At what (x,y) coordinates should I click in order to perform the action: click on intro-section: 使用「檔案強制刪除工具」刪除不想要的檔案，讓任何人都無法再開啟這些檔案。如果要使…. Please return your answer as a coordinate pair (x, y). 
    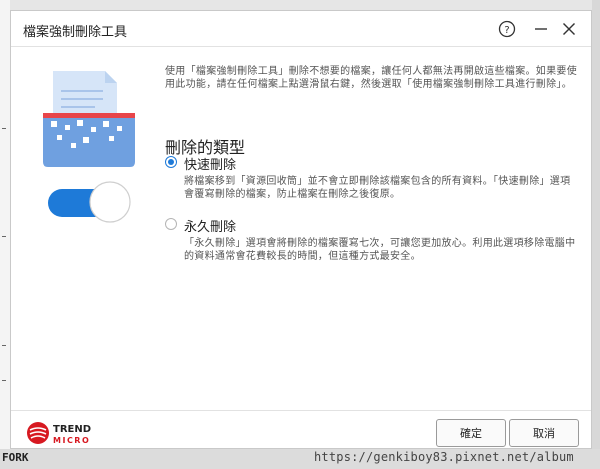
    Looking at the image, I should click on (375, 78).